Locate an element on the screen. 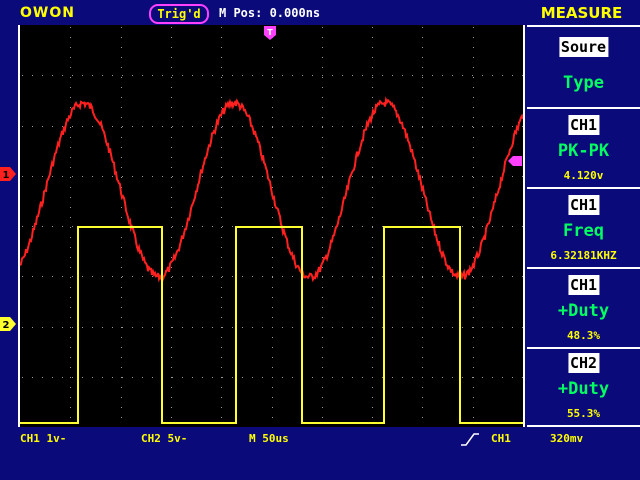 This screenshot has width=640, height=480. rising-edge-icon is located at coordinates (470, 438).